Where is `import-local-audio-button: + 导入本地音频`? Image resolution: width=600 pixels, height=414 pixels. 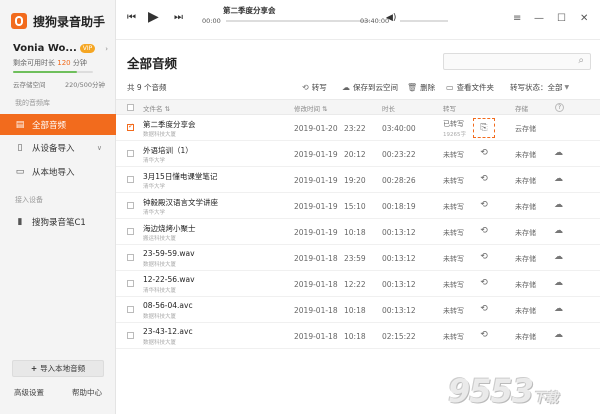
import-local-audio-button: + 导入本地音频 is located at coordinates (58, 368).